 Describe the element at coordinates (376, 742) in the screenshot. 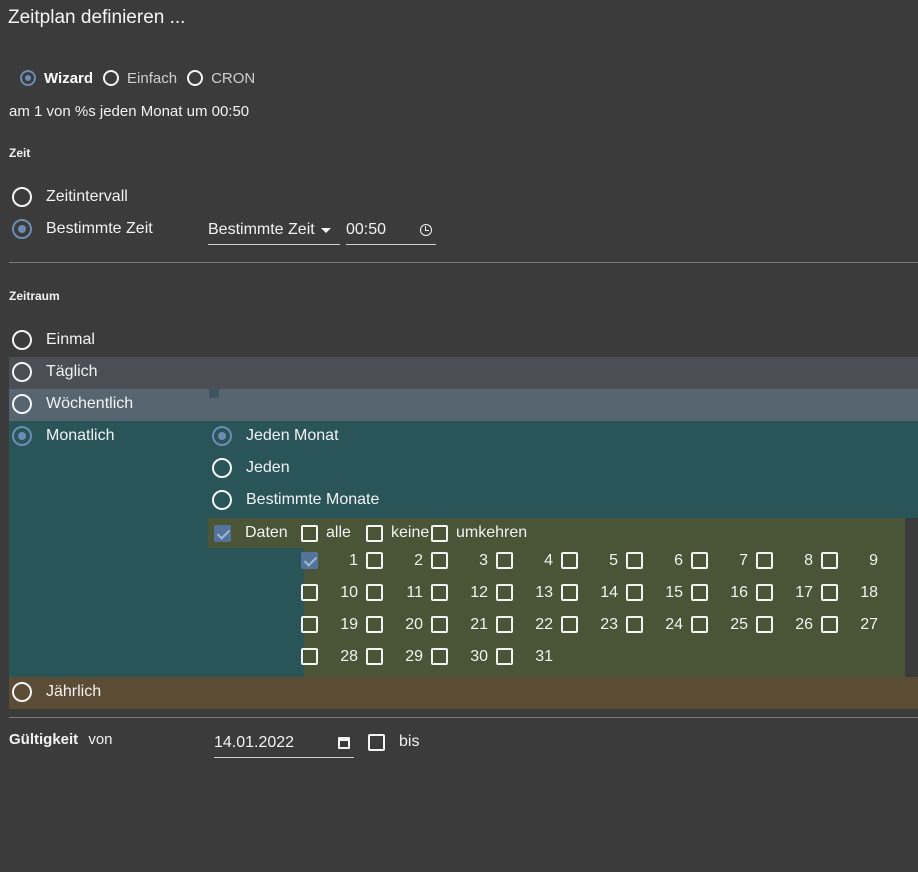

I see `validity-to-checkbox` at that location.